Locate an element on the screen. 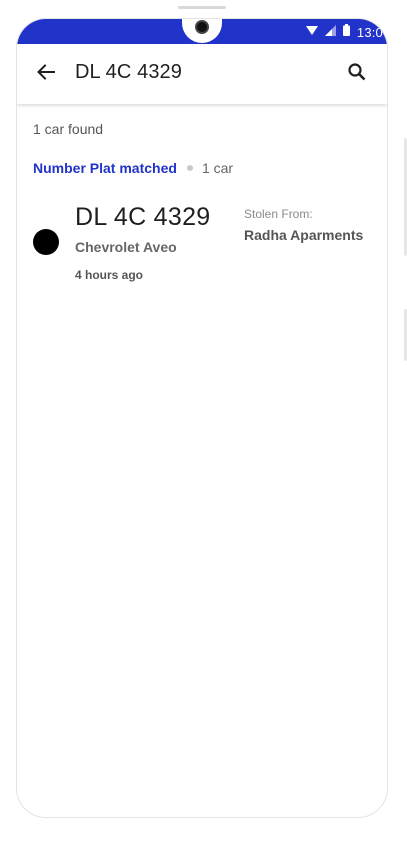  battery-icon is located at coordinates (346, 32).